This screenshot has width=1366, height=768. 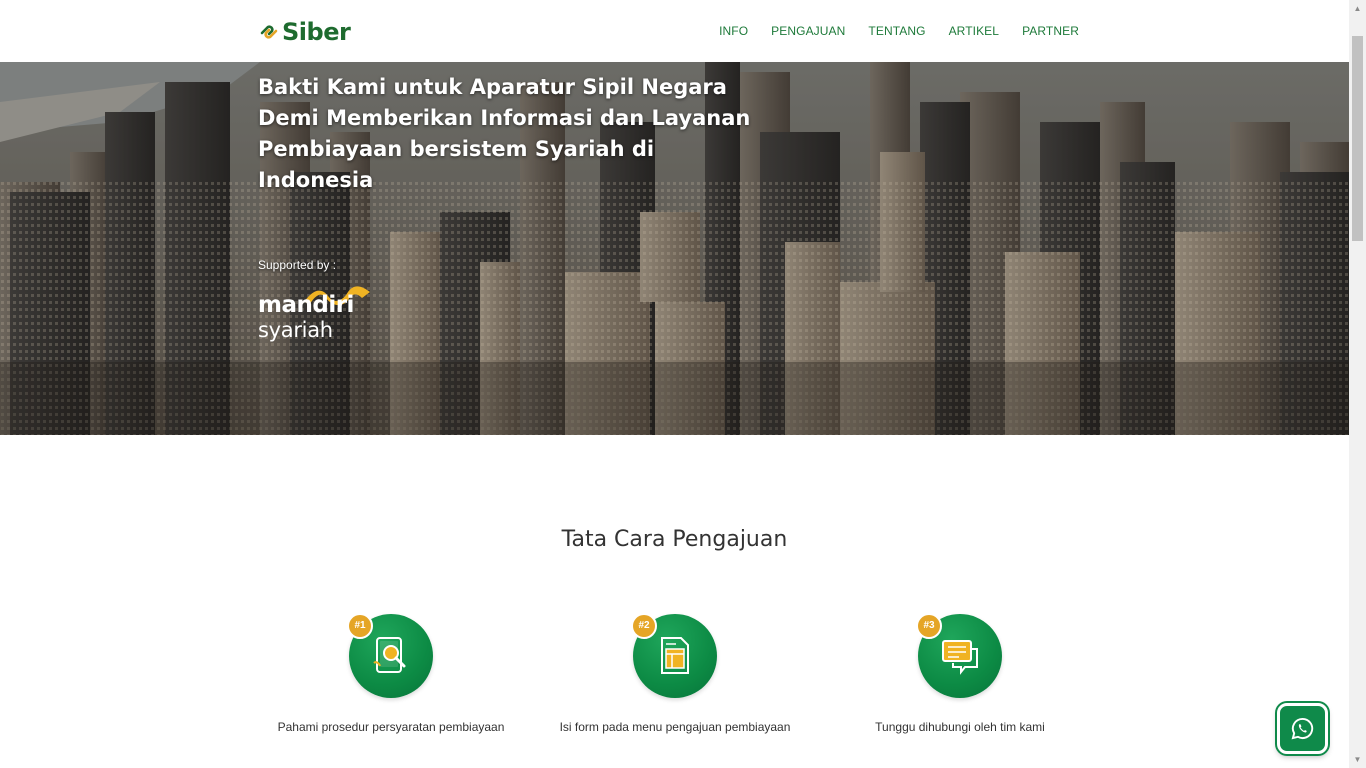 I want to click on search-document-icon, so click(x=389, y=655).